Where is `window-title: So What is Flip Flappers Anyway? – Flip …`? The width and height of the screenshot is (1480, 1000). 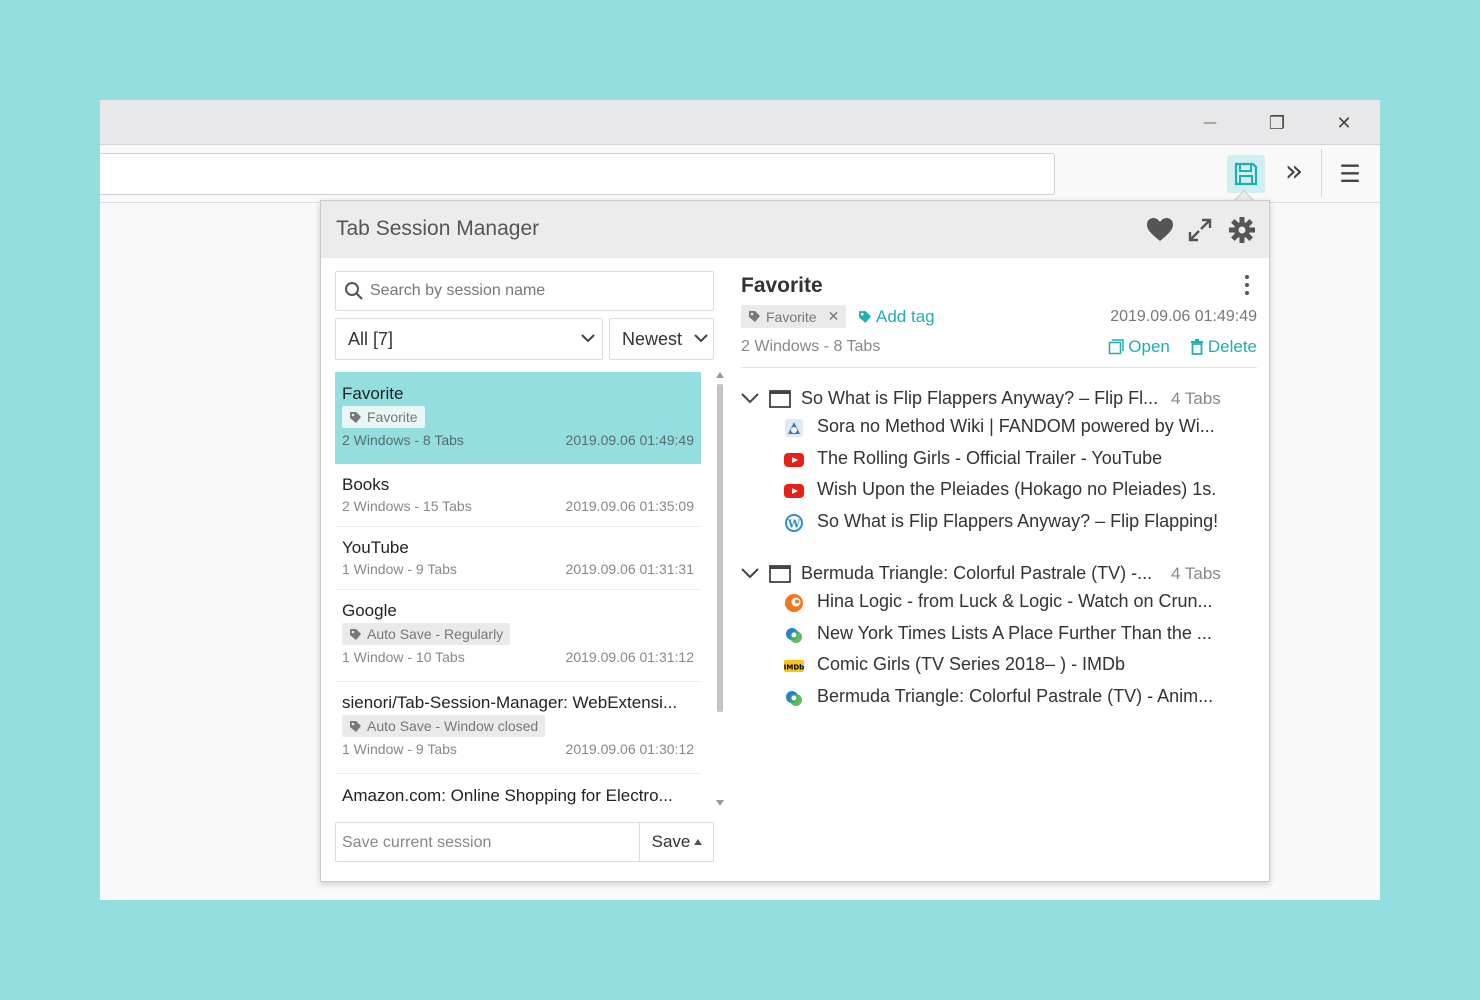
window-title: So What is Flip Flappers Anyway? – Flip … is located at coordinates (980, 398).